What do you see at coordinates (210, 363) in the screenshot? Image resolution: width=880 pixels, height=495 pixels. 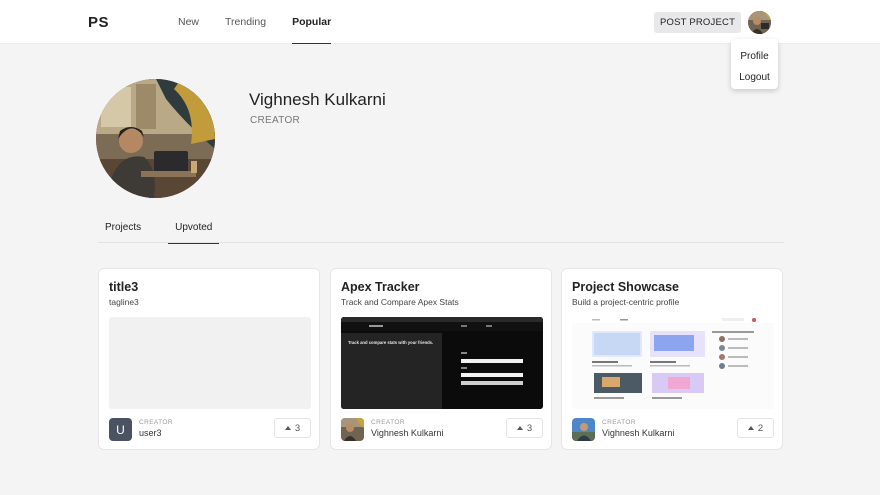 I see `card-image-placeholder` at bounding box center [210, 363].